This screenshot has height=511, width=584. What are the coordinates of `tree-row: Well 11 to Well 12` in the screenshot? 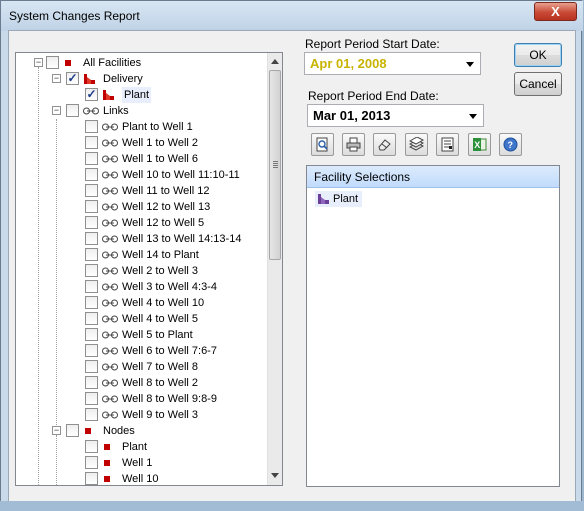 It's located at (142, 191).